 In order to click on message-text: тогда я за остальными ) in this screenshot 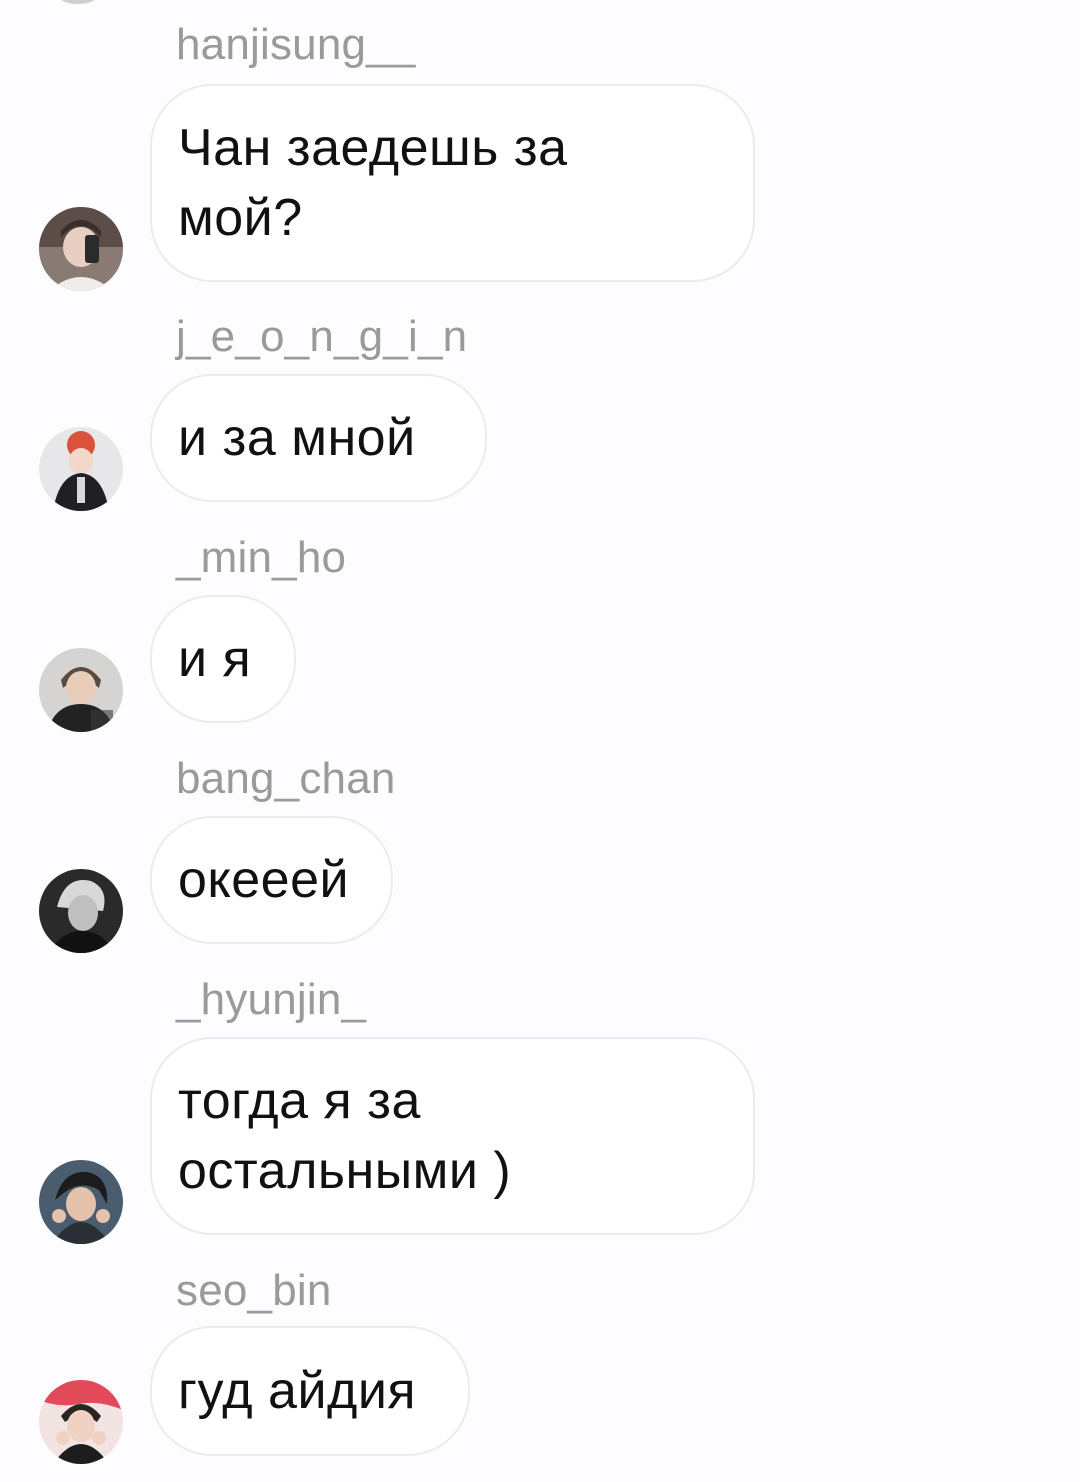, I will do `click(345, 1136)`.